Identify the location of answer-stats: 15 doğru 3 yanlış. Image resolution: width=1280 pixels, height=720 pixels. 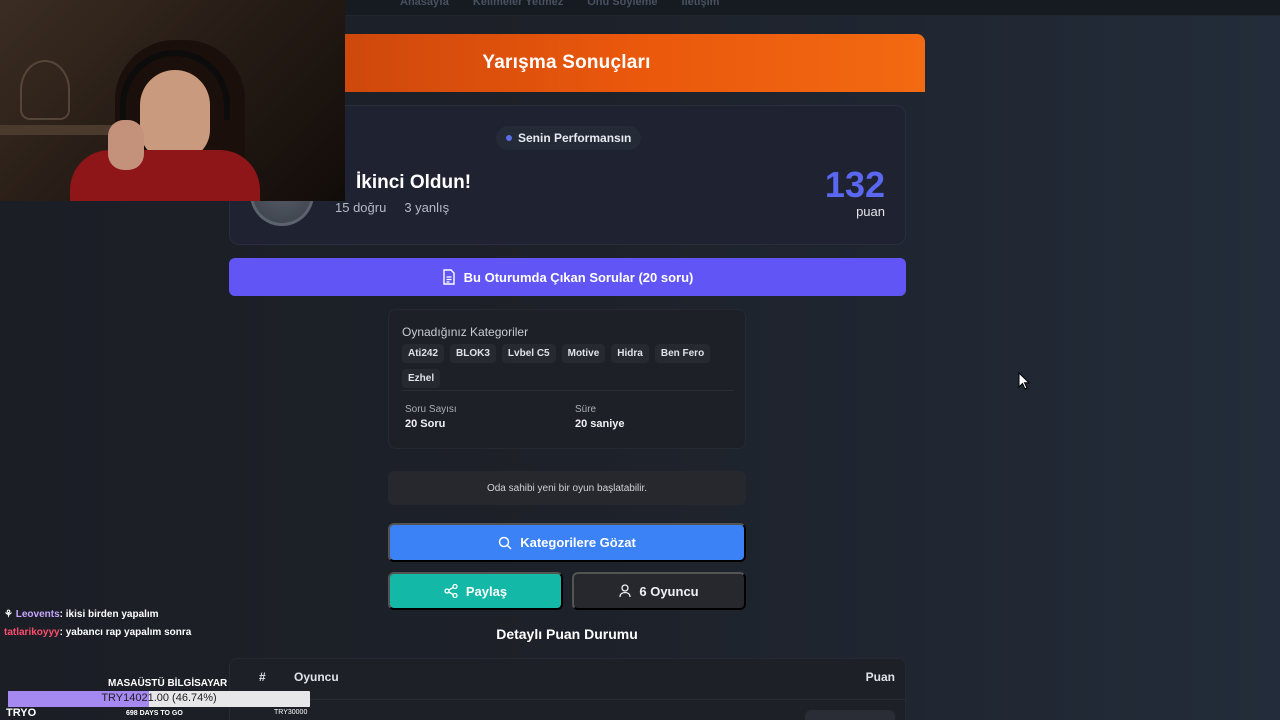
(392, 207).